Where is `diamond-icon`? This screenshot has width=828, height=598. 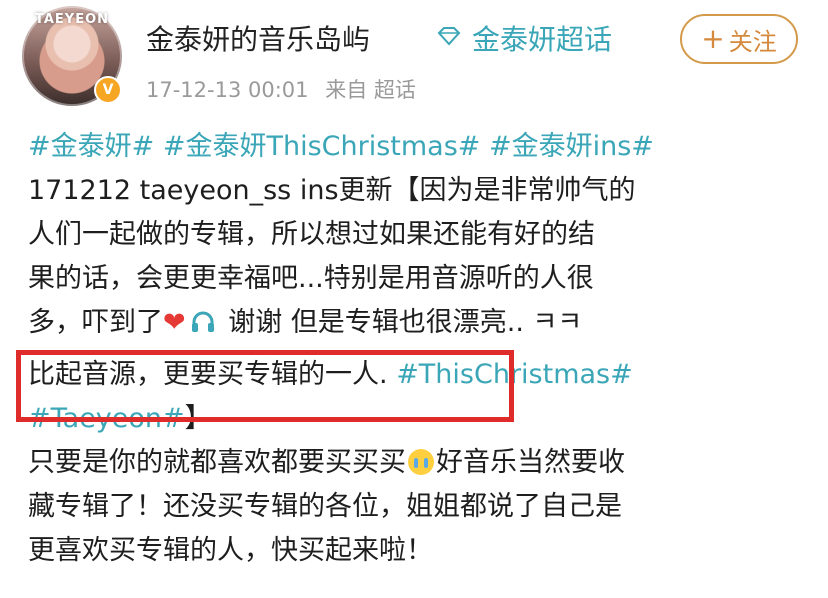
diamond-icon is located at coordinates (449, 36).